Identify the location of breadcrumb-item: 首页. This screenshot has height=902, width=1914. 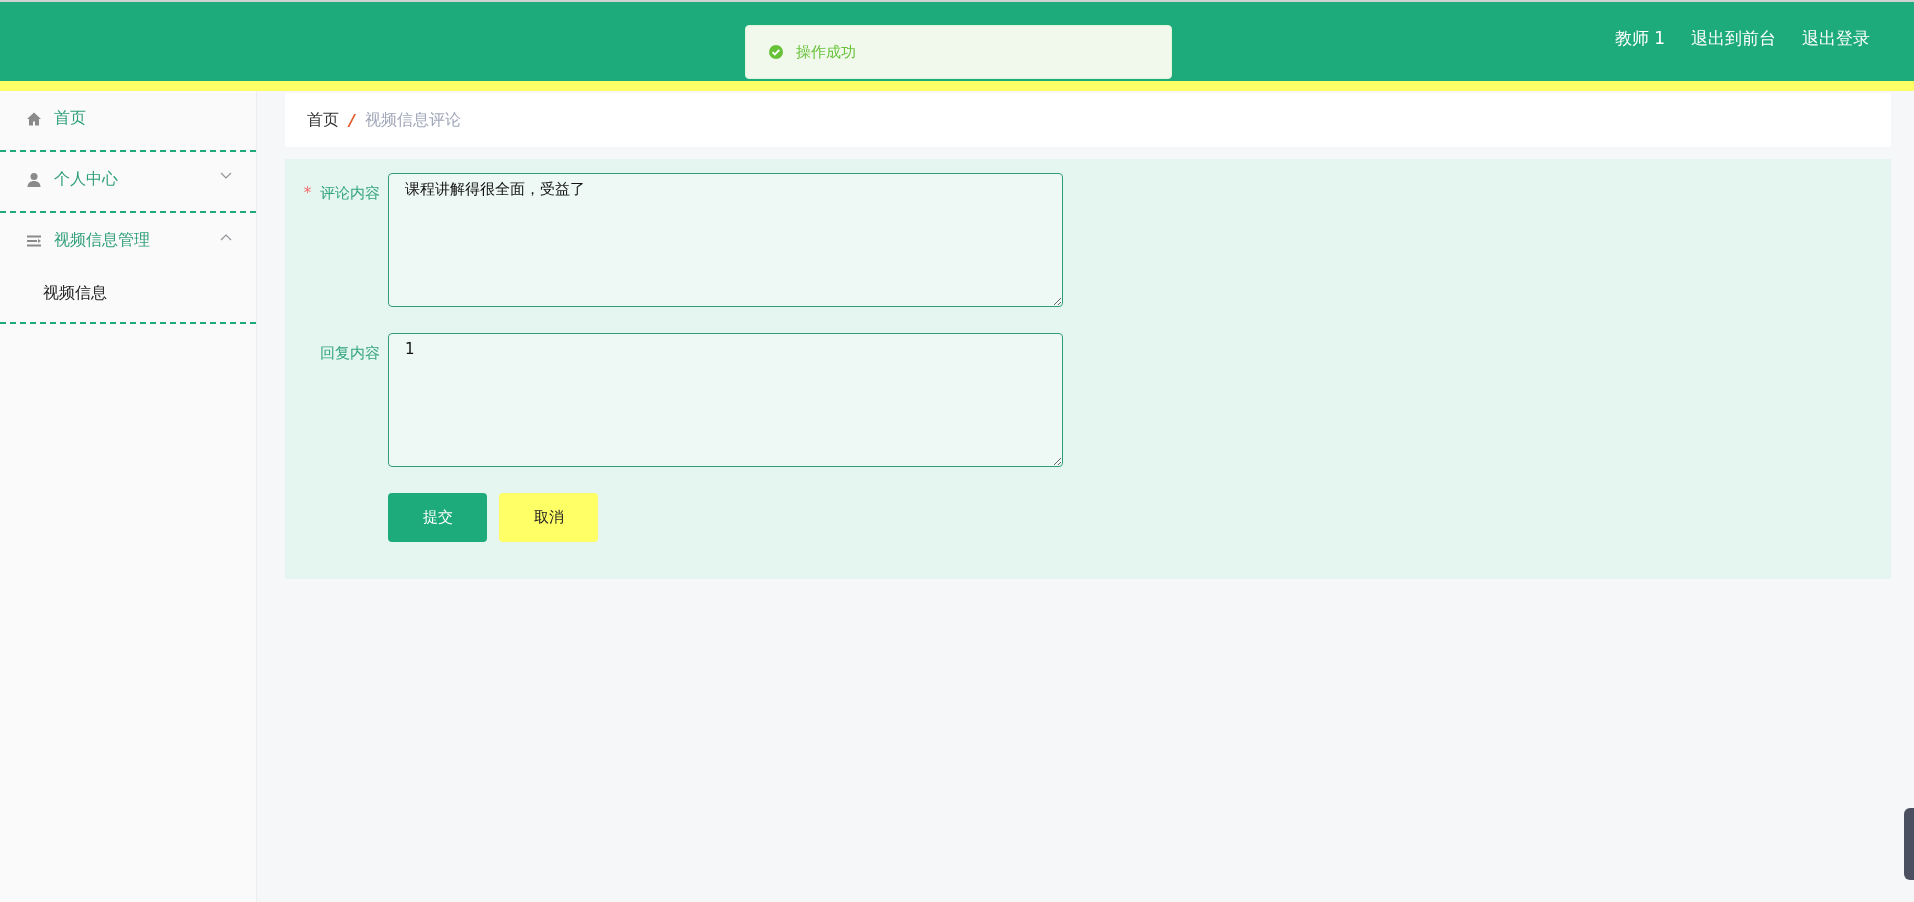
(323, 120).